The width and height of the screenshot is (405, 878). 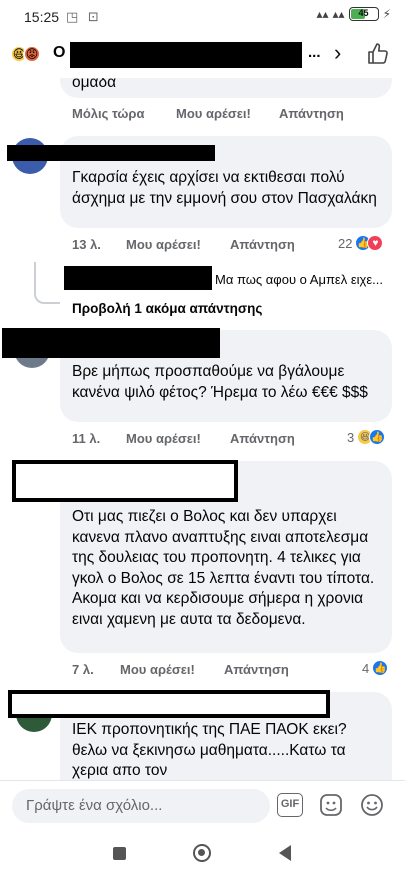 I want to click on reaction-count: 3, so click(x=351, y=437).